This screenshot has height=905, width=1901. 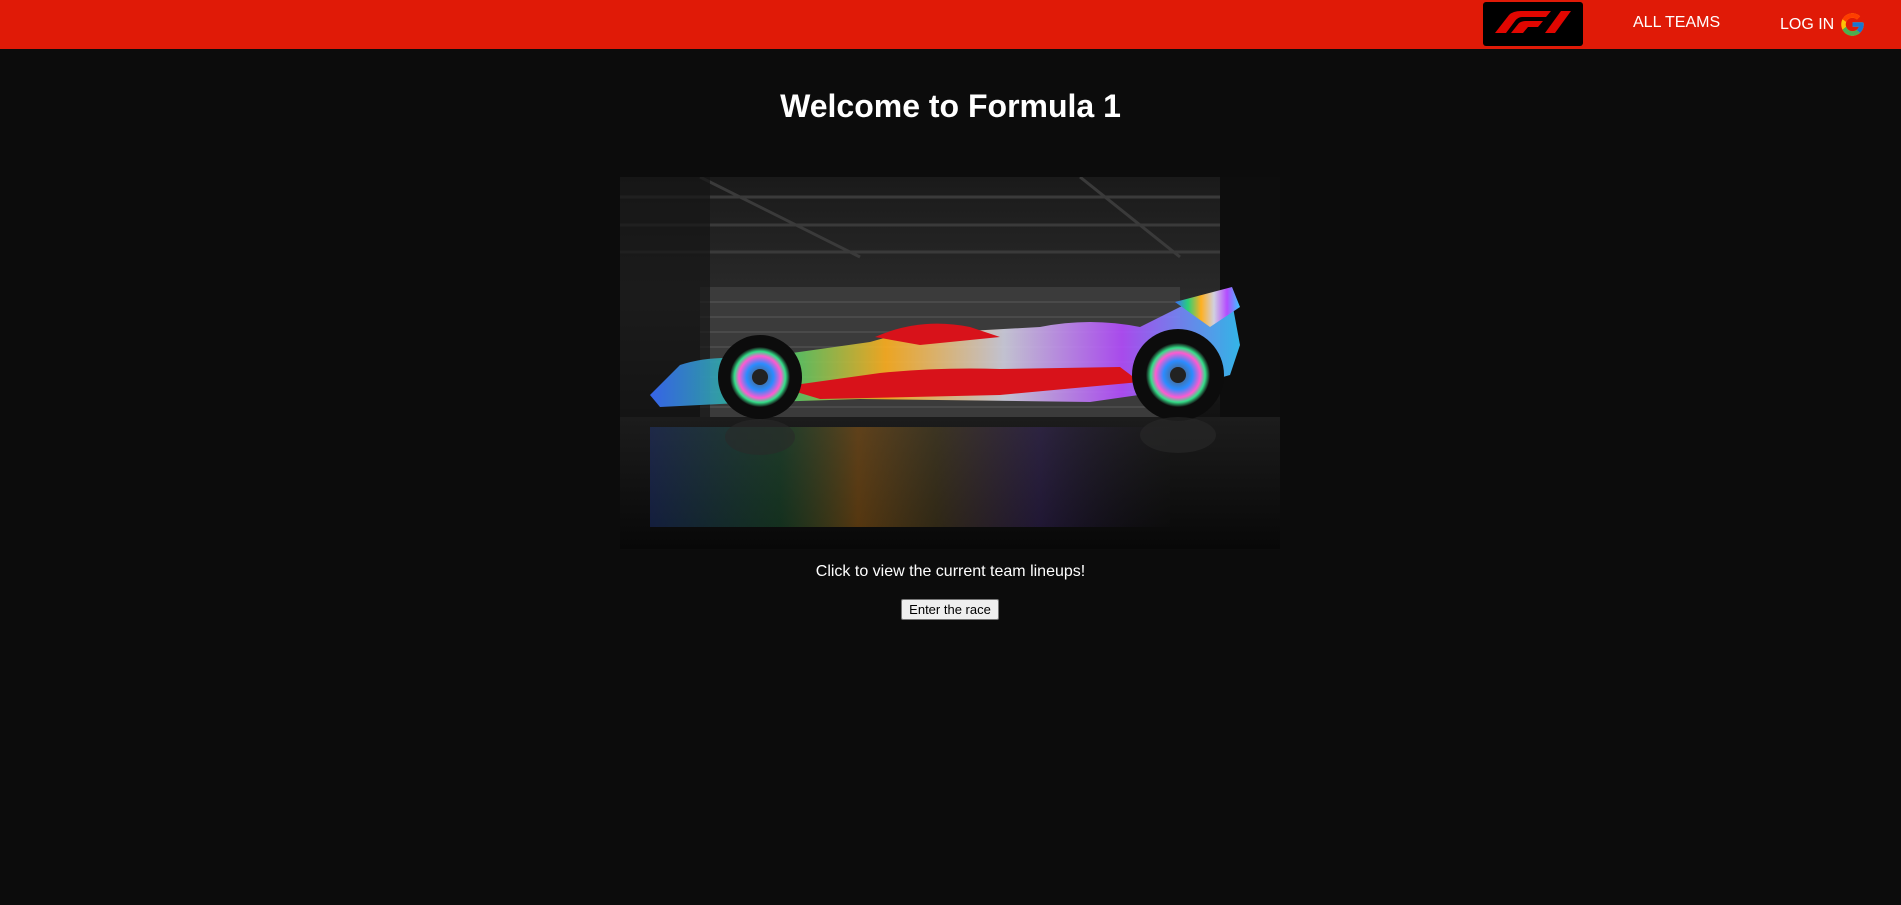 I want to click on page-subtitle: Click to view the current team lineups!, so click(x=950, y=571).